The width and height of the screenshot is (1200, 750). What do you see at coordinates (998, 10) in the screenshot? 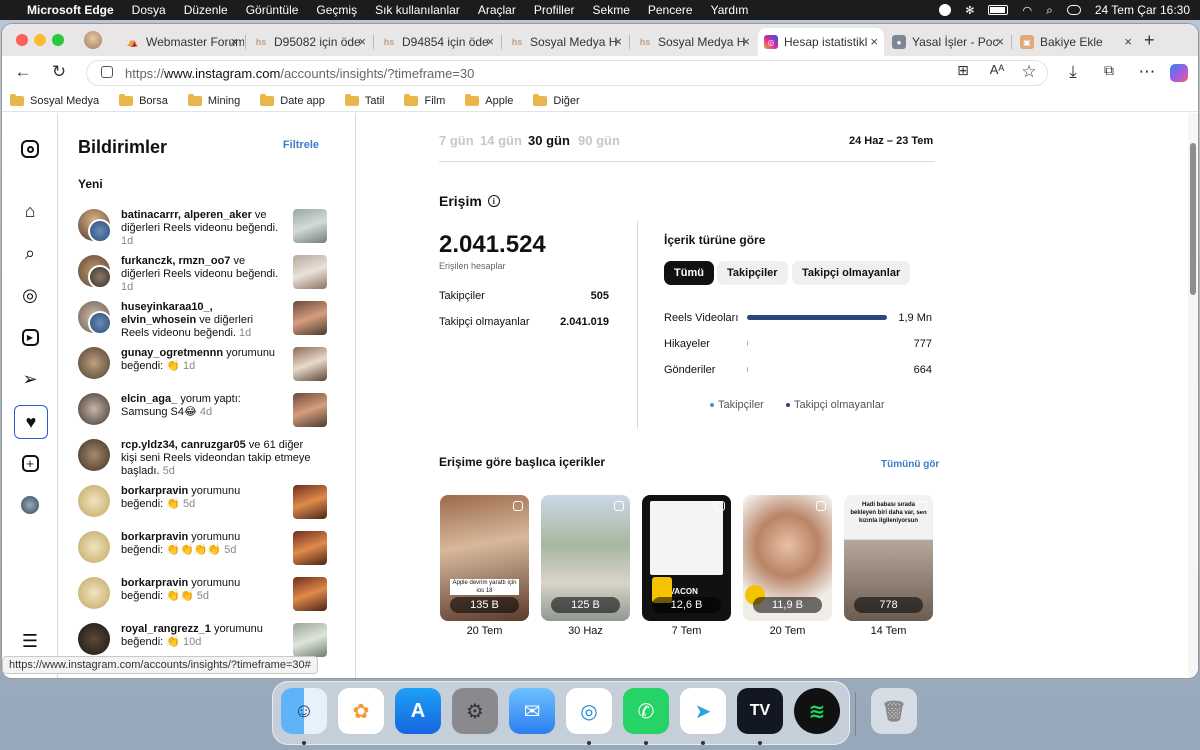
I see `battery-icon` at bounding box center [998, 10].